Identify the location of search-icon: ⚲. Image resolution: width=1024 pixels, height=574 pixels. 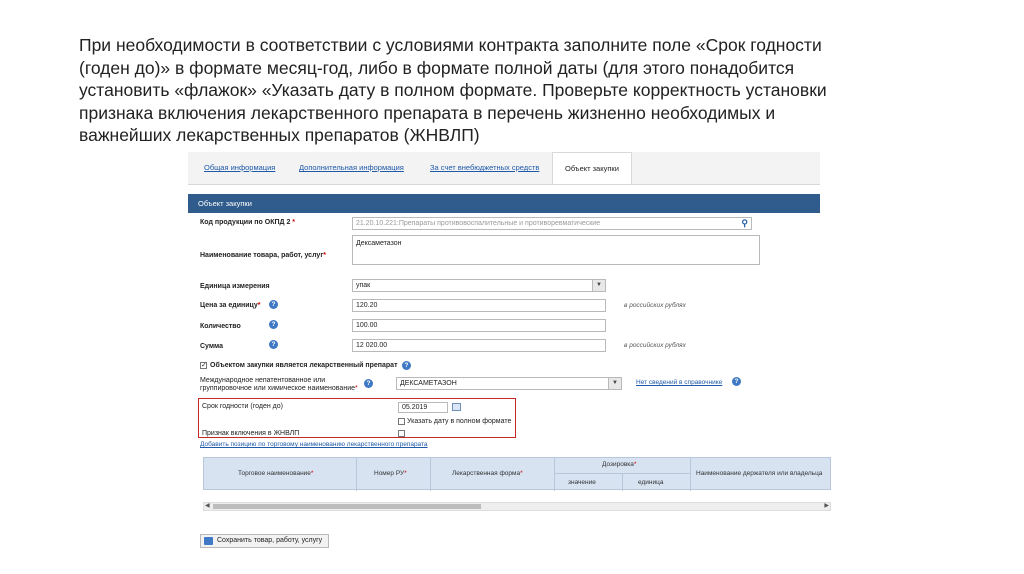
(744, 223).